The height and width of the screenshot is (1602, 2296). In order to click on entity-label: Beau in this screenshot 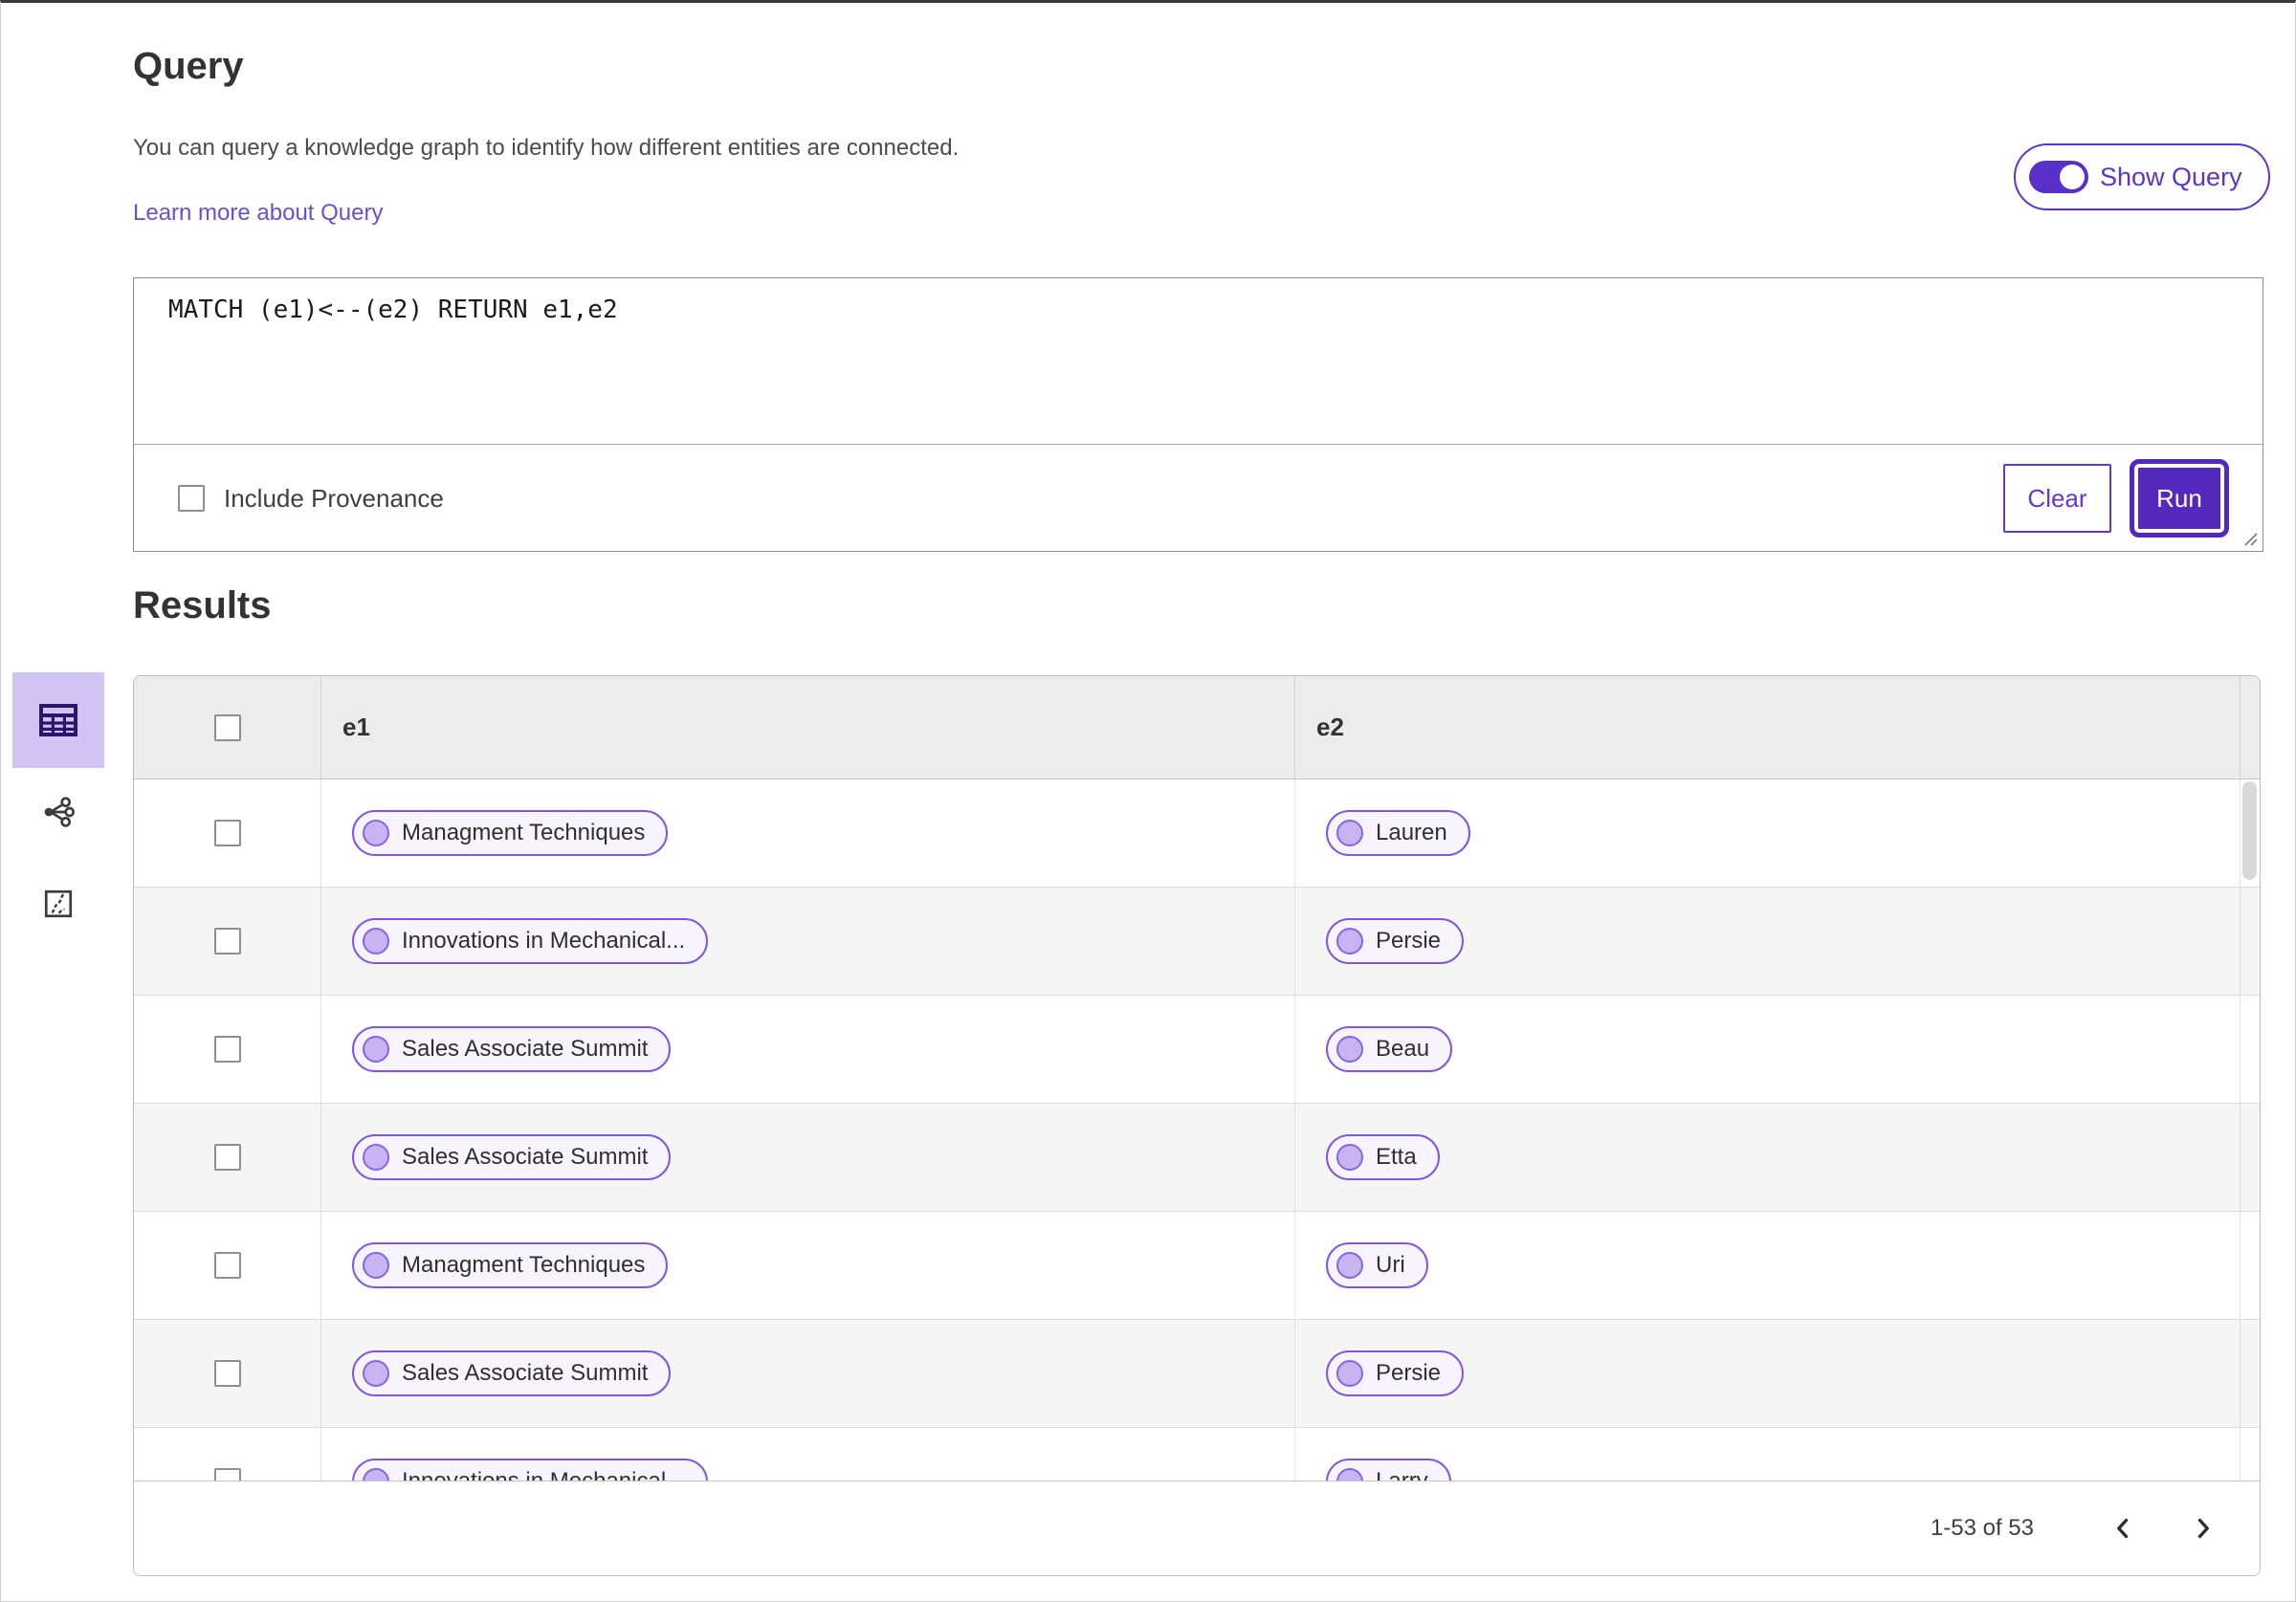, I will do `click(1403, 1049)`.